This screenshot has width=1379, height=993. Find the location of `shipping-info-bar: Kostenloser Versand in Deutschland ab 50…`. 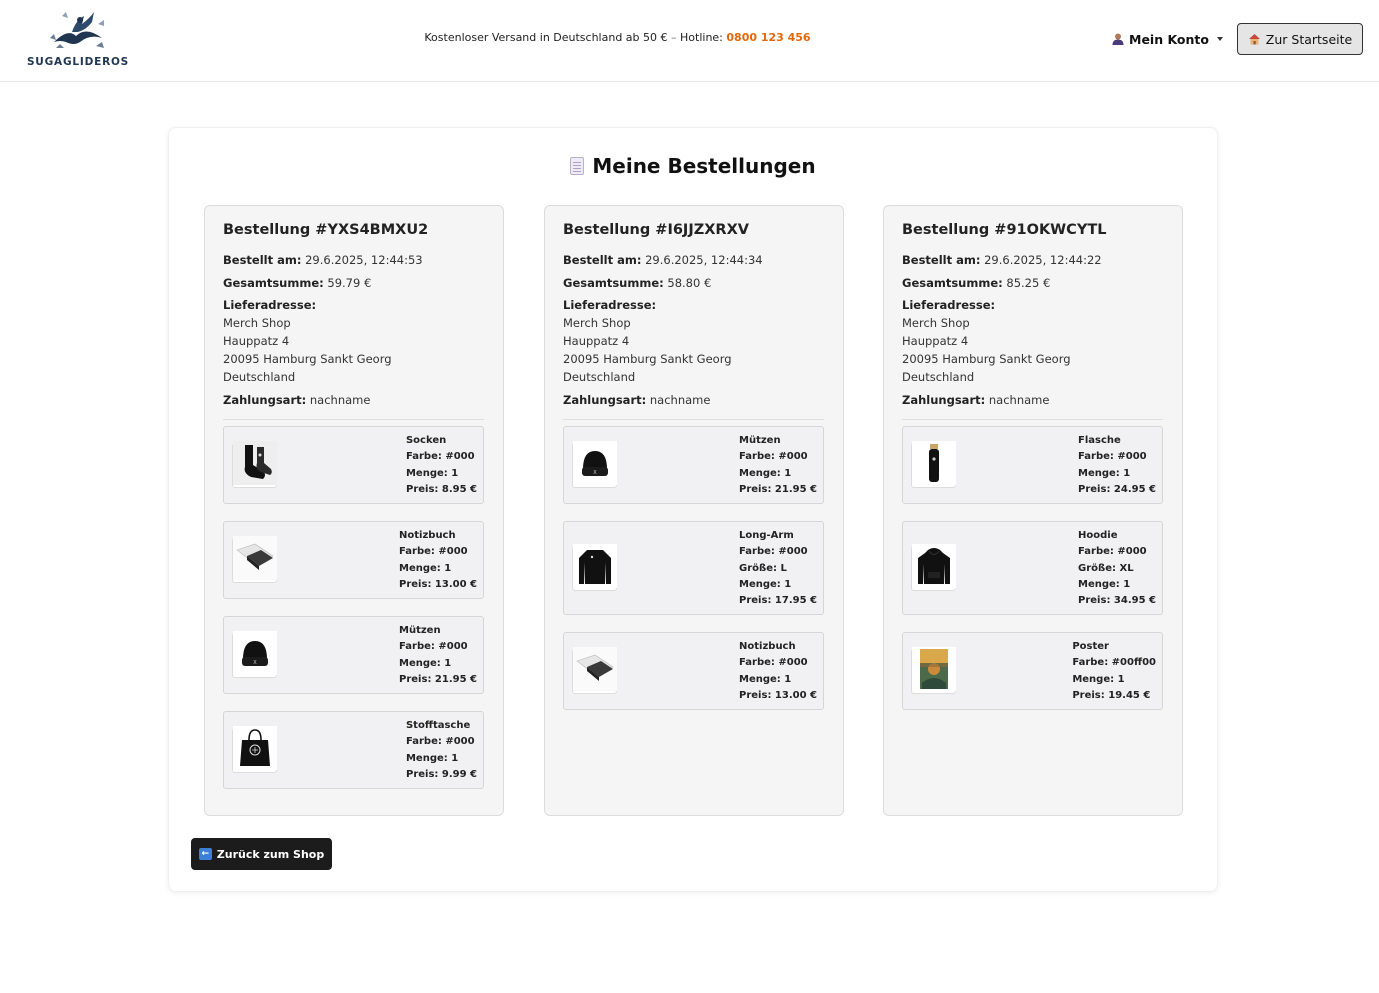

shipping-info-bar: Kostenloser Versand in Deutschland ab 50… is located at coordinates (617, 37).